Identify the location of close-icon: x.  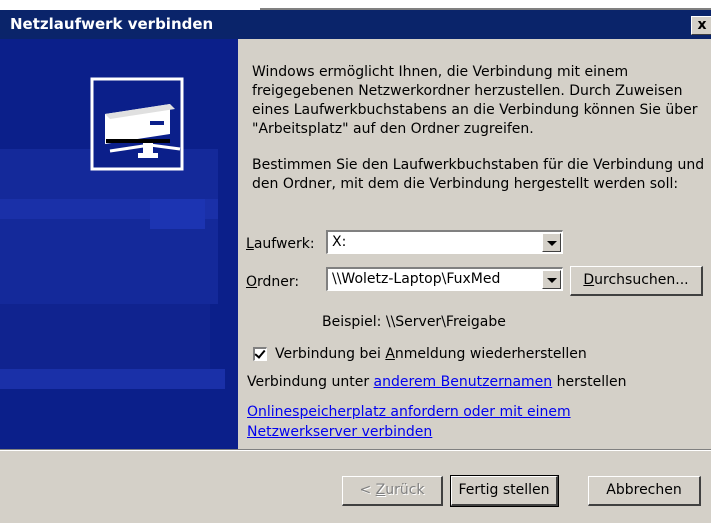
(702, 25).